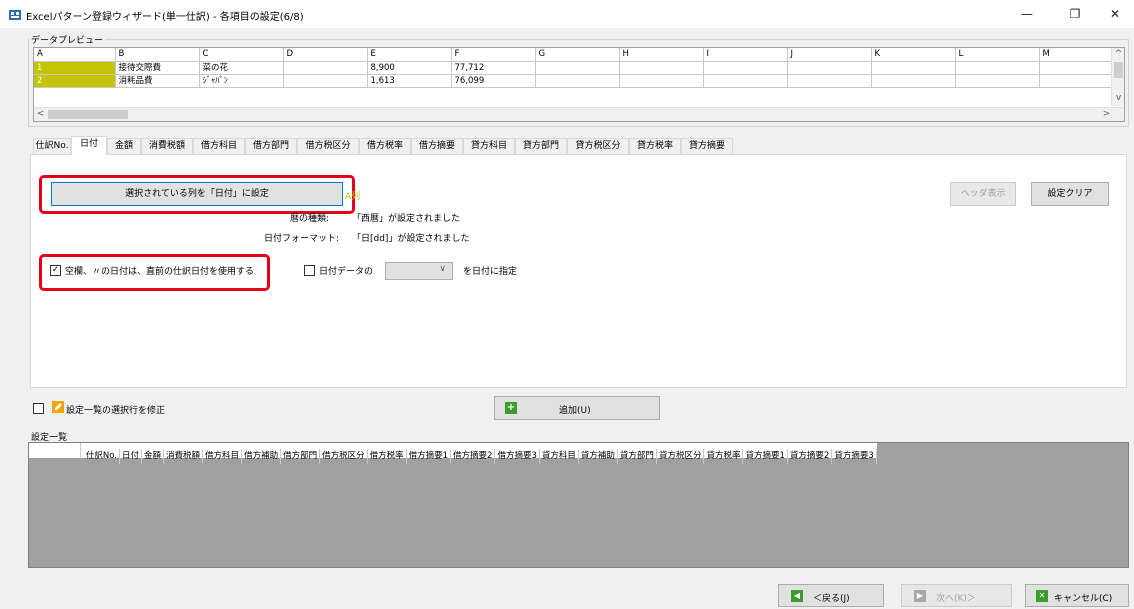  Describe the element at coordinates (102, 456) in the screenshot. I see `list-col-header: 仕訳No.` at that location.